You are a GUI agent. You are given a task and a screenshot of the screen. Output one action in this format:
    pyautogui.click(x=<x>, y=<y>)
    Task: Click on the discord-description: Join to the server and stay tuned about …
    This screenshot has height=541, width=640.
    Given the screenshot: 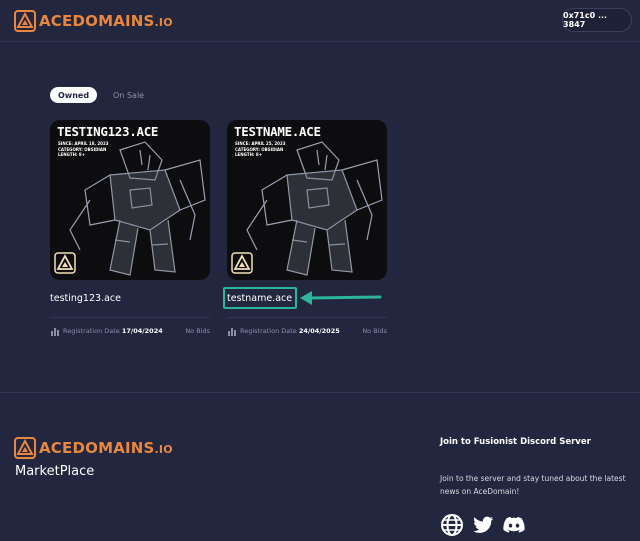 What is the action you would take?
    pyautogui.click(x=533, y=485)
    